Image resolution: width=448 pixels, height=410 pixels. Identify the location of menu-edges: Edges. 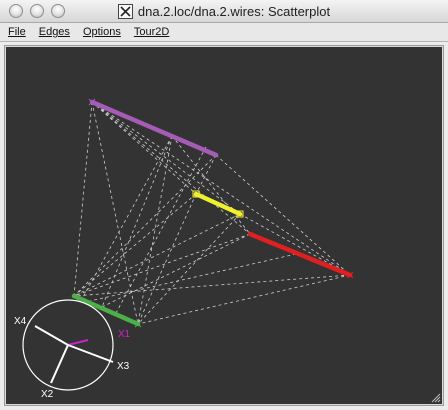
(54, 32).